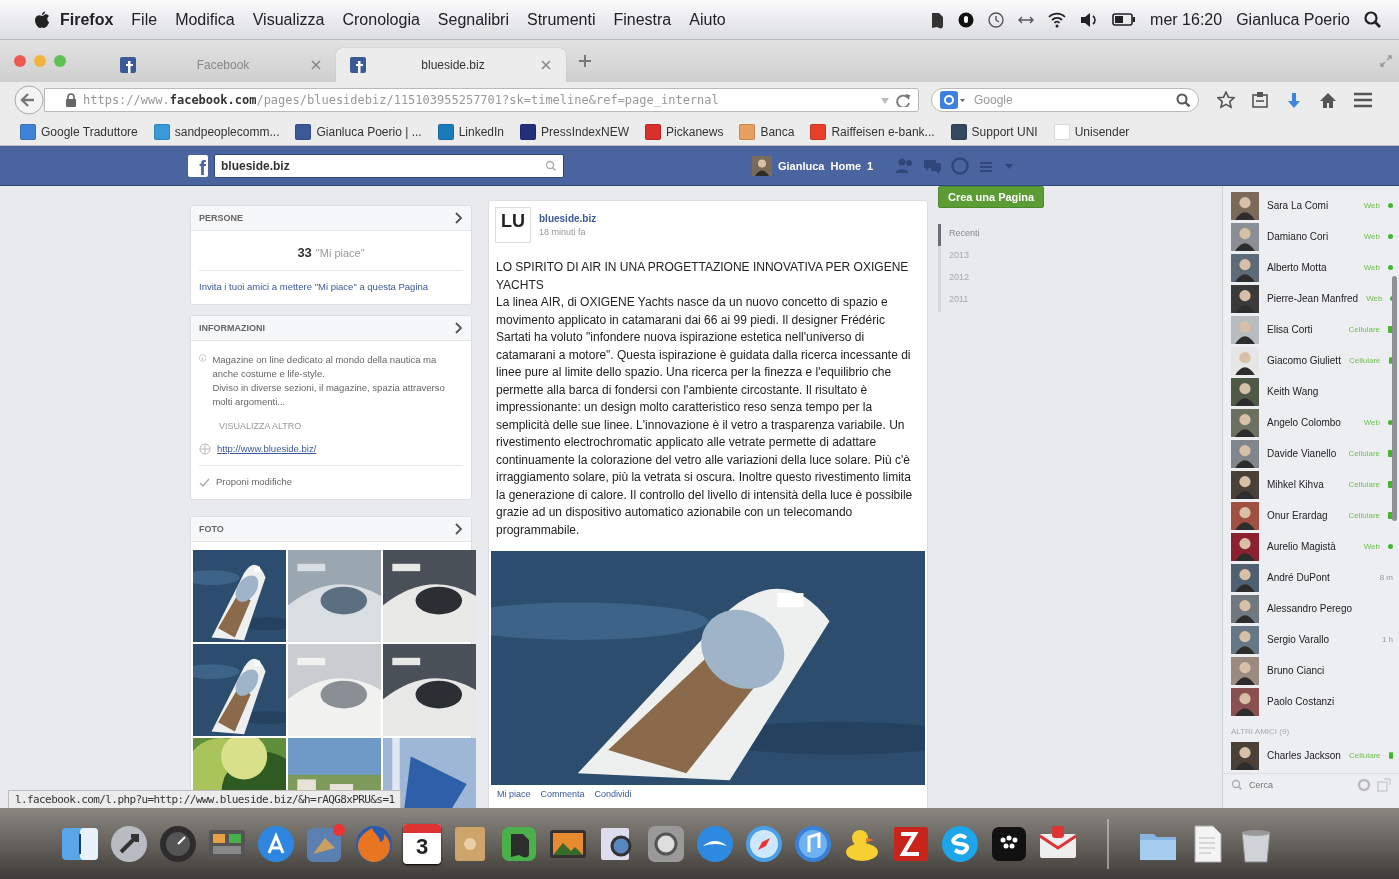 Image resolution: width=1399 pixels, height=879 pixels. Describe the element at coordinates (1057, 19) in the screenshot. I see `wifi-icon` at that location.